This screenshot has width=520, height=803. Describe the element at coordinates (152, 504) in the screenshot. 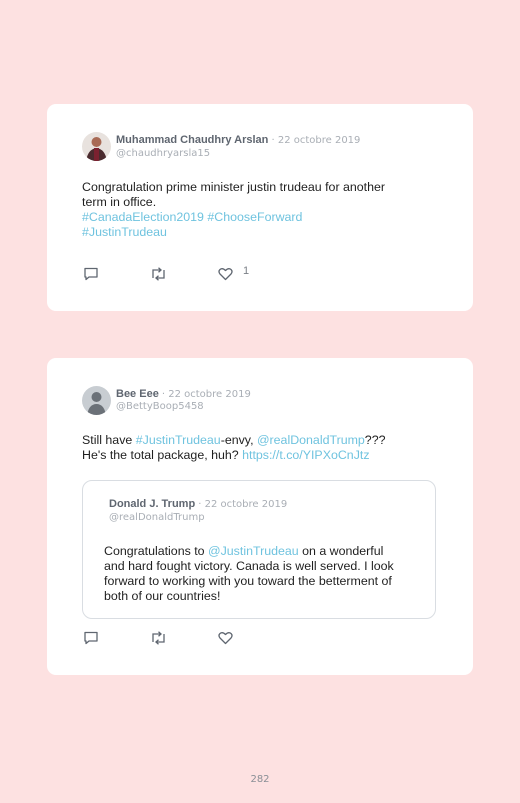

I see `quoted-author-name: Donald J. Trump` at that location.